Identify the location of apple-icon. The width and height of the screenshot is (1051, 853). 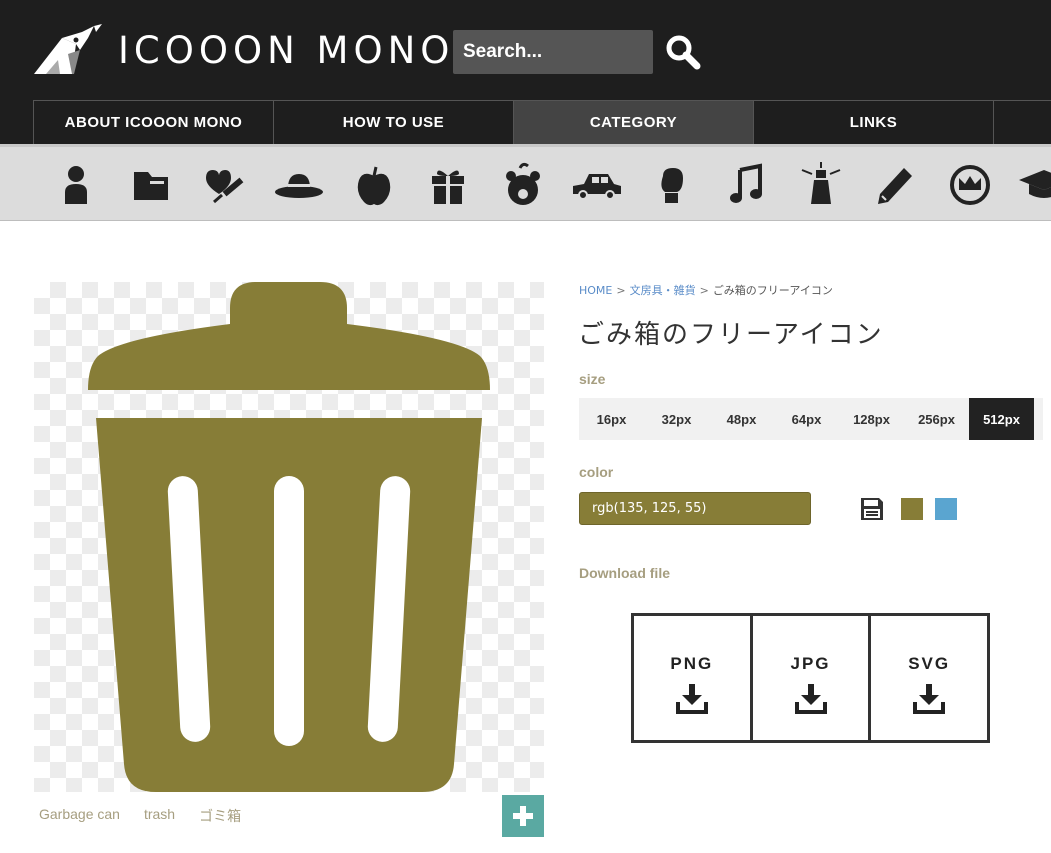
(374, 185).